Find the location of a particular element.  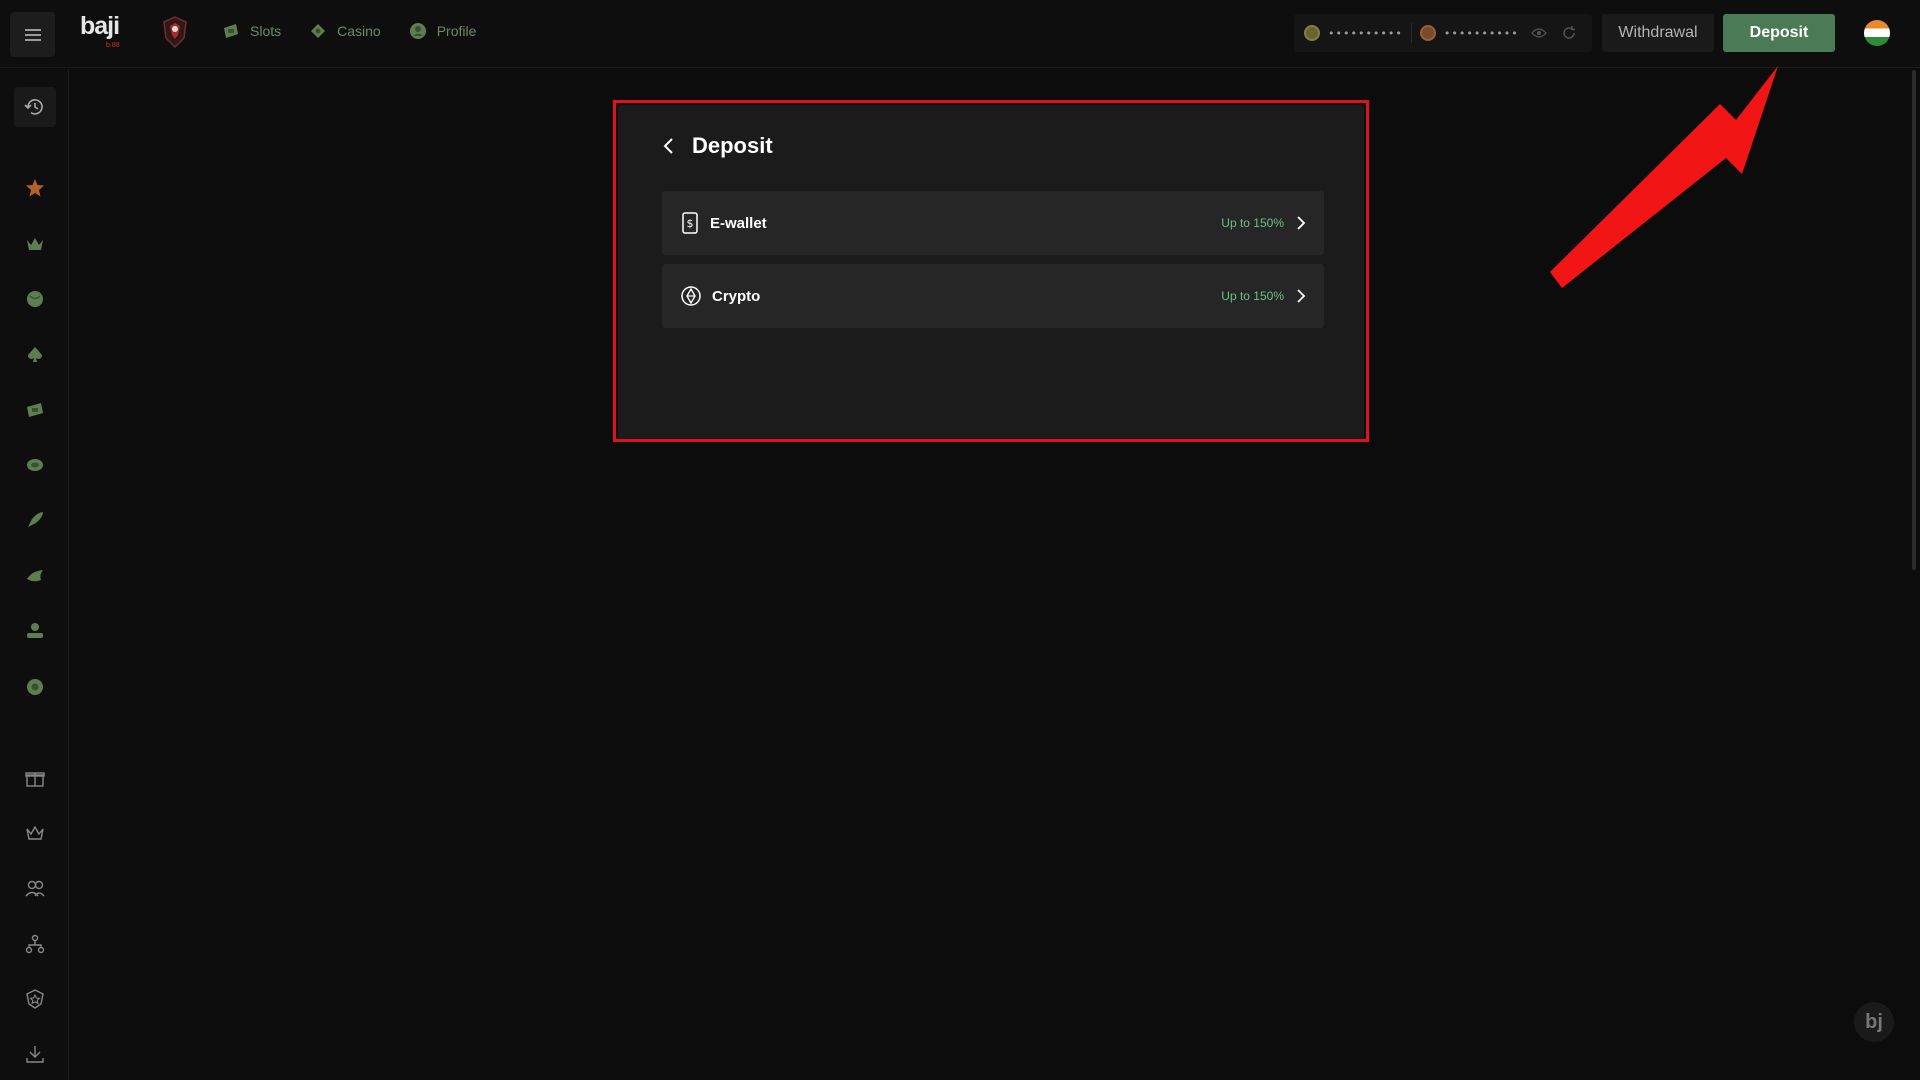

sidebar-item-hot is located at coordinates (35, 188).